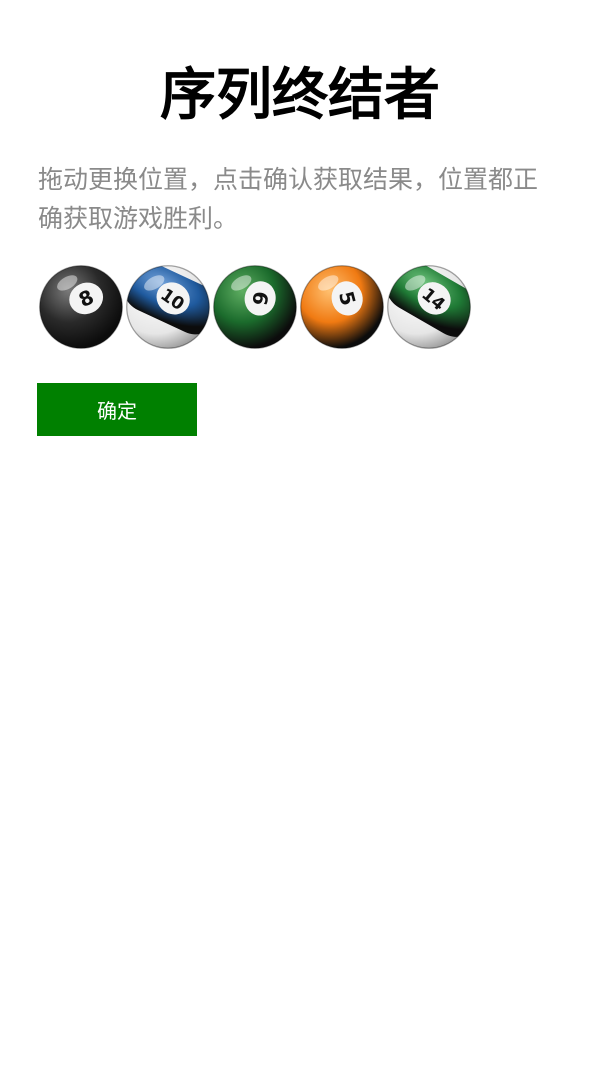 The image size is (600, 1066). What do you see at coordinates (429, 307) in the screenshot?
I see `billiard-ball-14: 14` at bounding box center [429, 307].